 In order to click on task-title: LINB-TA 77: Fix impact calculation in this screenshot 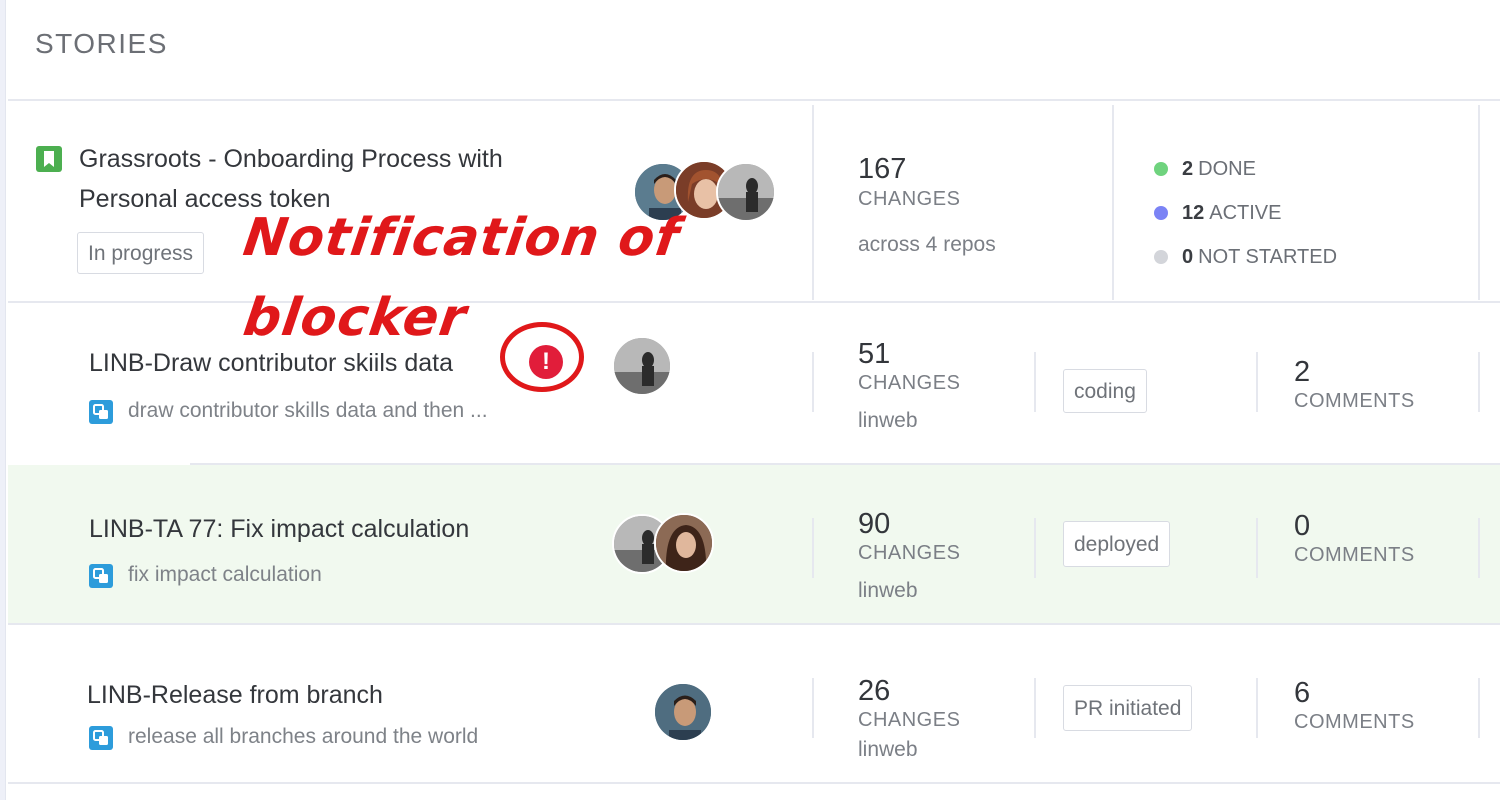, I will do `click(279, 529)`.